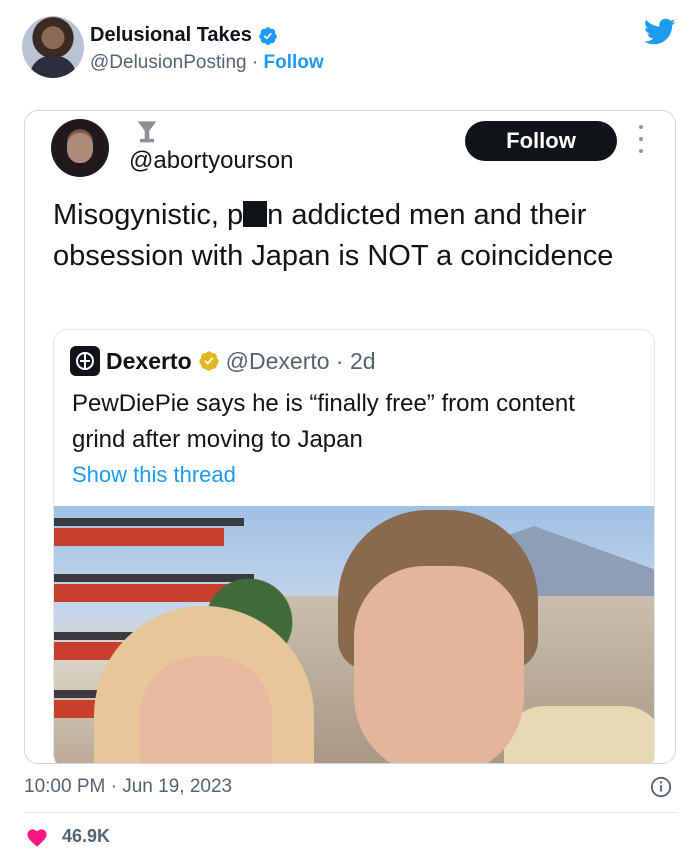 The width and height of the screenshot is (700, 866). Describe the element at coordinates (541, 141) in the screenshot. I see `embedded-follow-button: Follow` at that location.